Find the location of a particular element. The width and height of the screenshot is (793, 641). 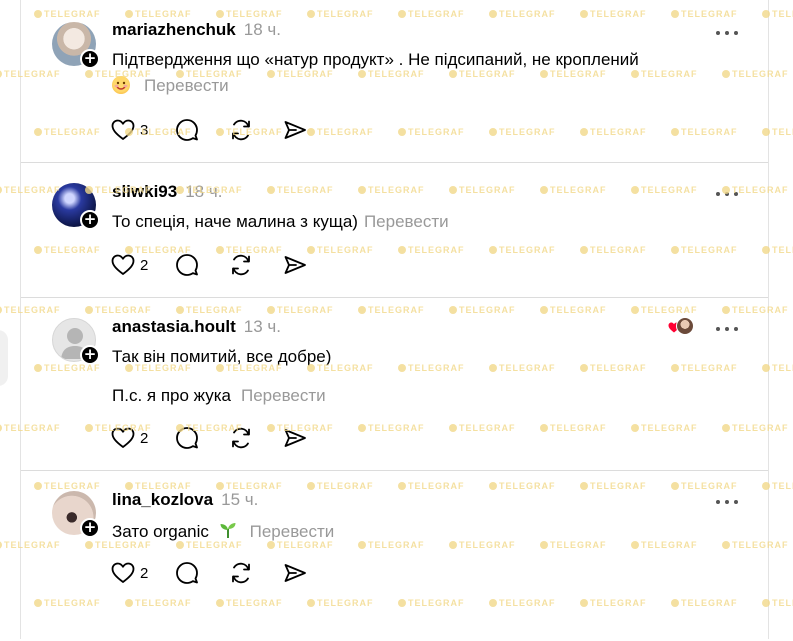

comment-text: Так він помитий, все добре) is located at coordinates (222, 356).